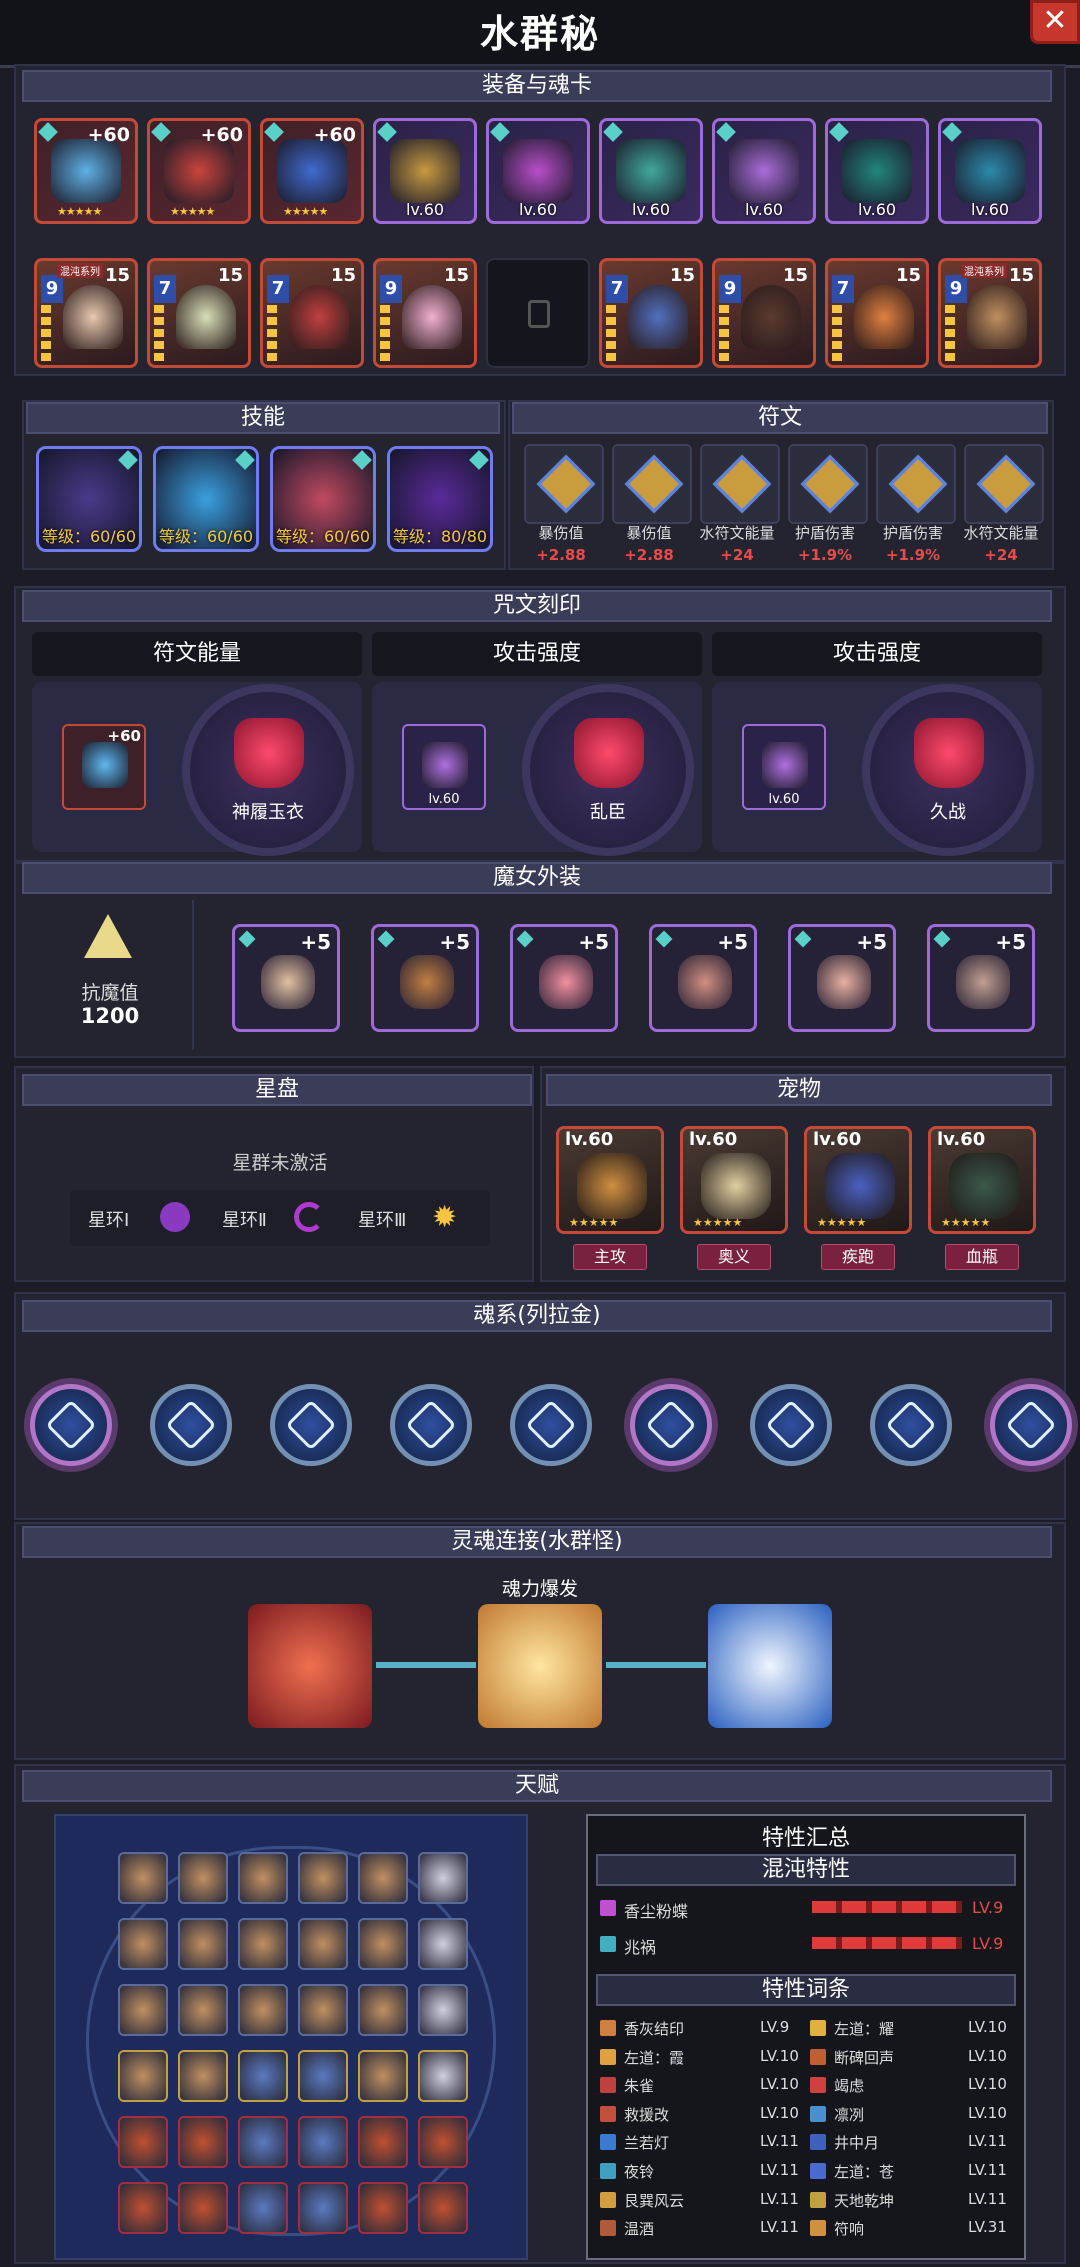 The height and width of the screenshot is (2267, 1080). What do you see at coordinates (540, 1666) in the screenshot?
I see `link-node-center` at bounding box center [540, 1666].